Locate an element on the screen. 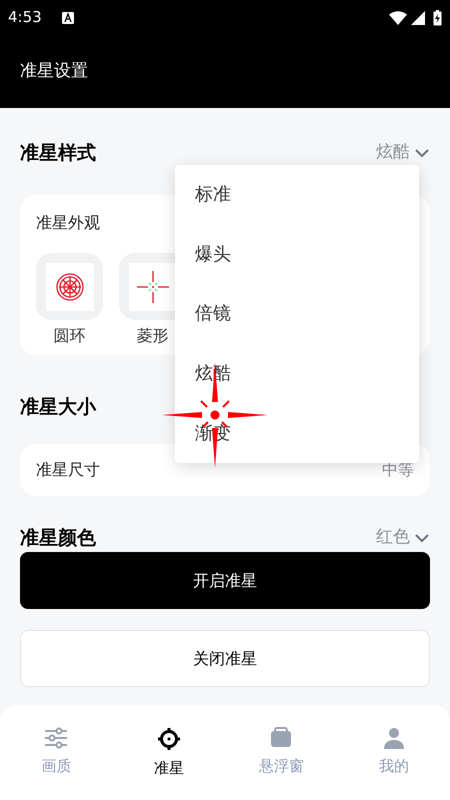 The height and width of the screenshot is (800, 450). section-title: 准星颜色 is located at coordinates (58, 538).